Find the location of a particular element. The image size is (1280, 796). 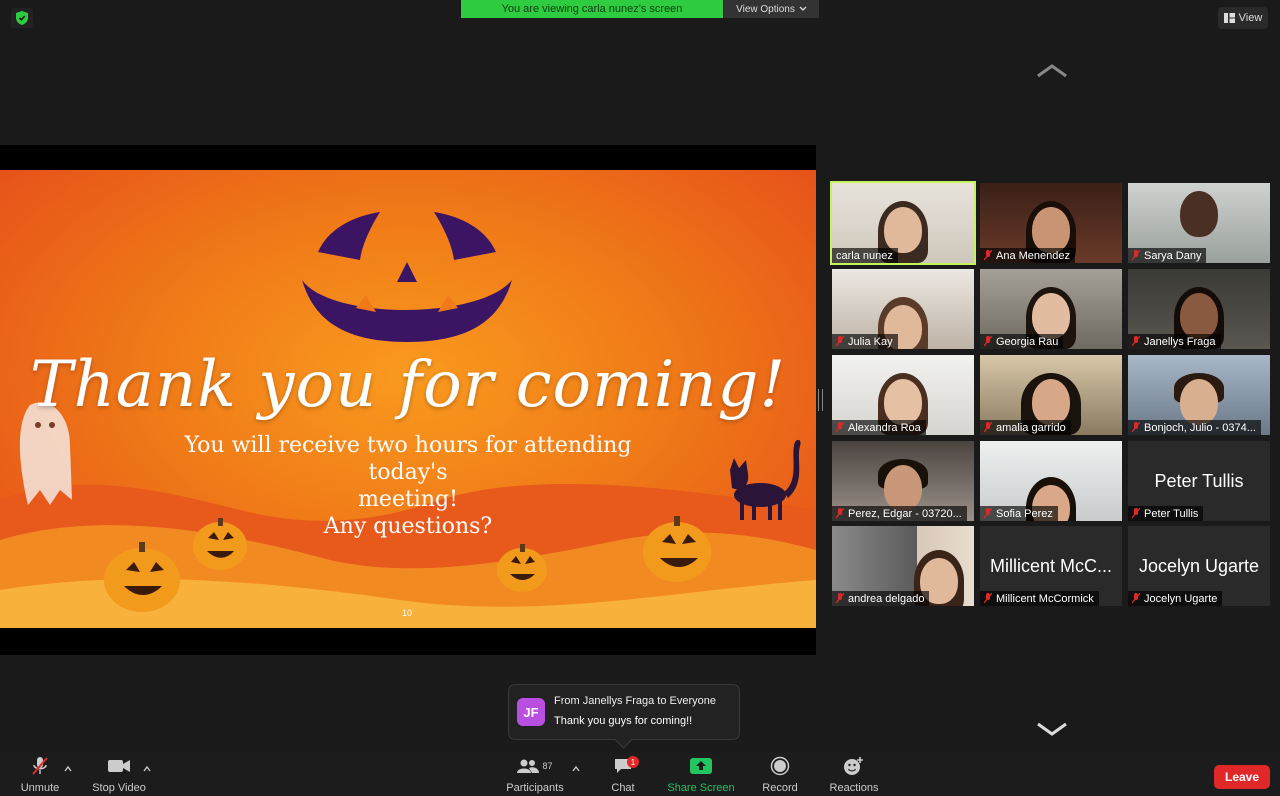

participant-name-bar: Peter Tullis is located at coordinates (1166, 513).